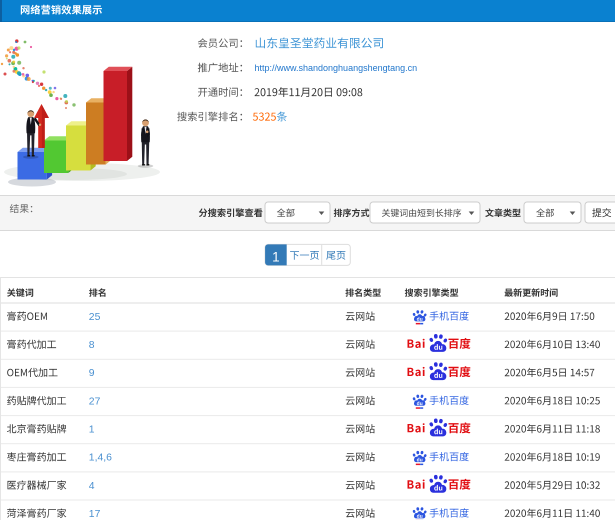  Describe the element at coordinates (92, 373) in the screenshot. I see `svg-text: 9` at that location.